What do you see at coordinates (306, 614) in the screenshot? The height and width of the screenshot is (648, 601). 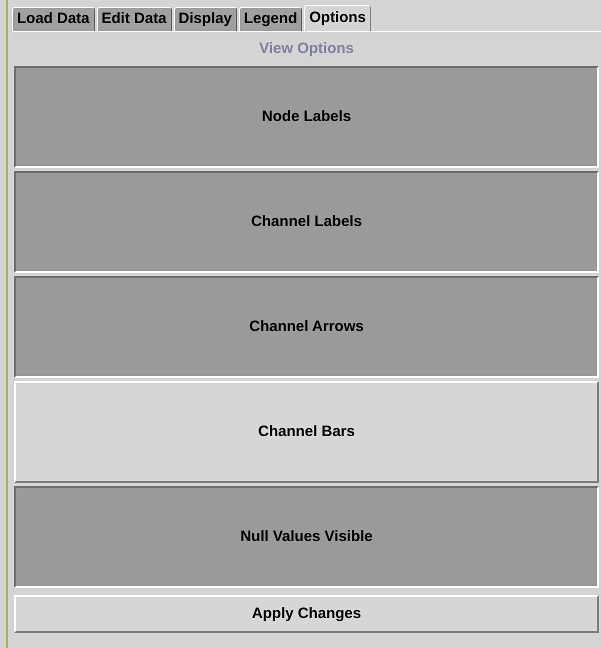 I see `apply-changes-button: Apply Changes` at bounding box center [306, 614].